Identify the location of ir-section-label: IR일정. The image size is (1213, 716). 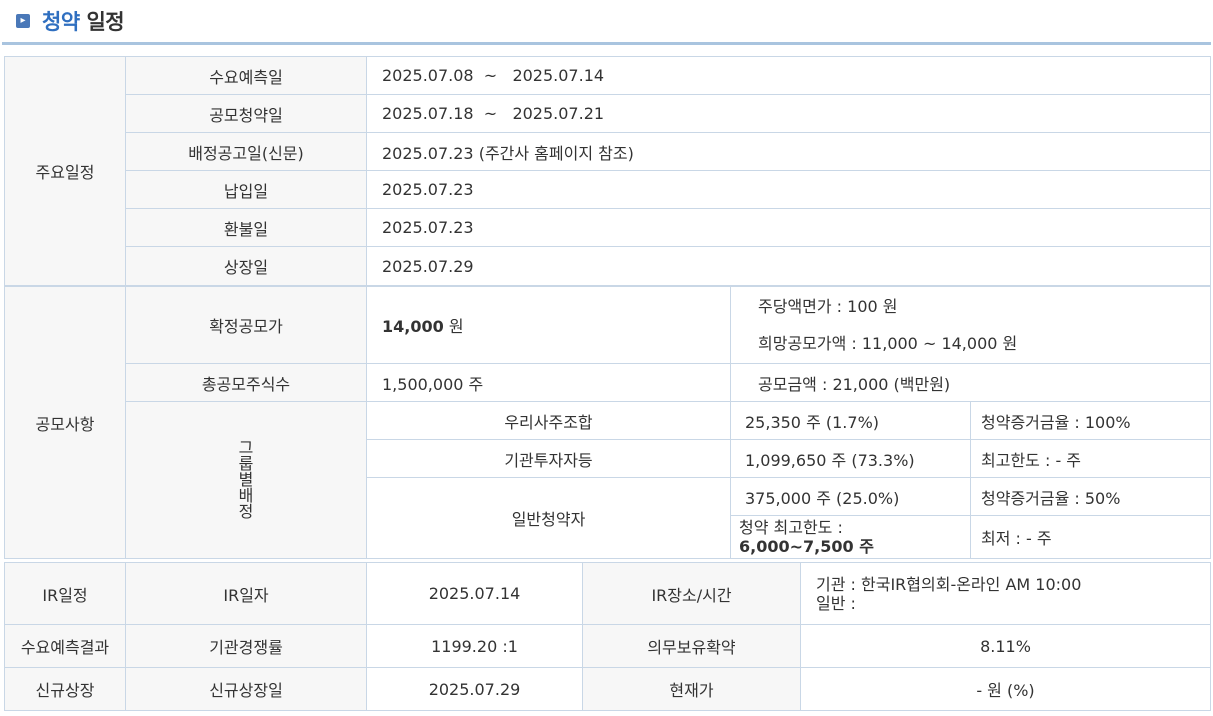
(65, 593).